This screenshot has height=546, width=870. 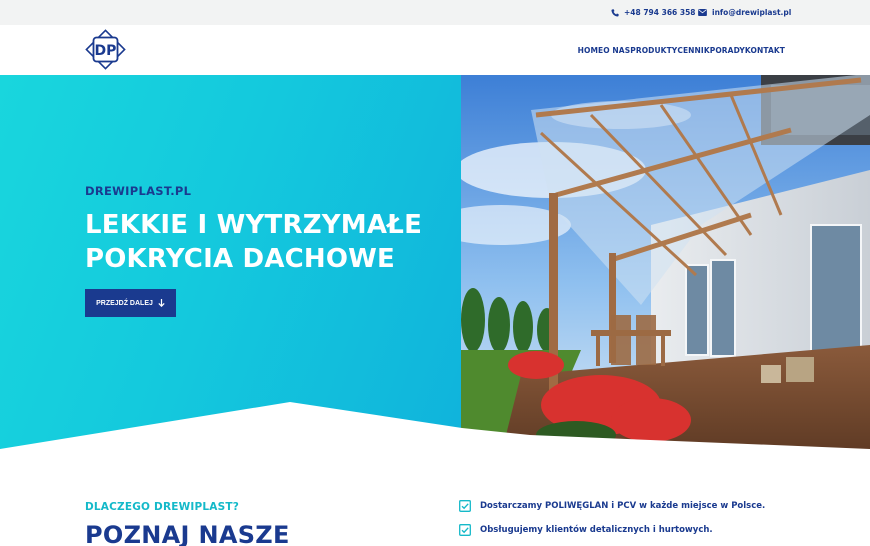 I want to click on logo: DP, so click(x=105, y=49).